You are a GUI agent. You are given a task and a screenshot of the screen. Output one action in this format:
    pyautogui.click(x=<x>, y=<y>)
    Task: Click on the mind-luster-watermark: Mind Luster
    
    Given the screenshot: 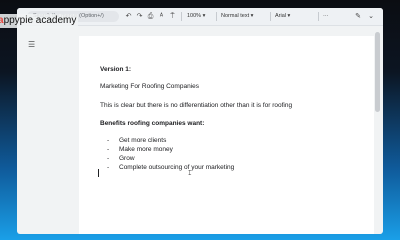 What is the action you would take?
    pyautogui.click(x=210, y=205)
    